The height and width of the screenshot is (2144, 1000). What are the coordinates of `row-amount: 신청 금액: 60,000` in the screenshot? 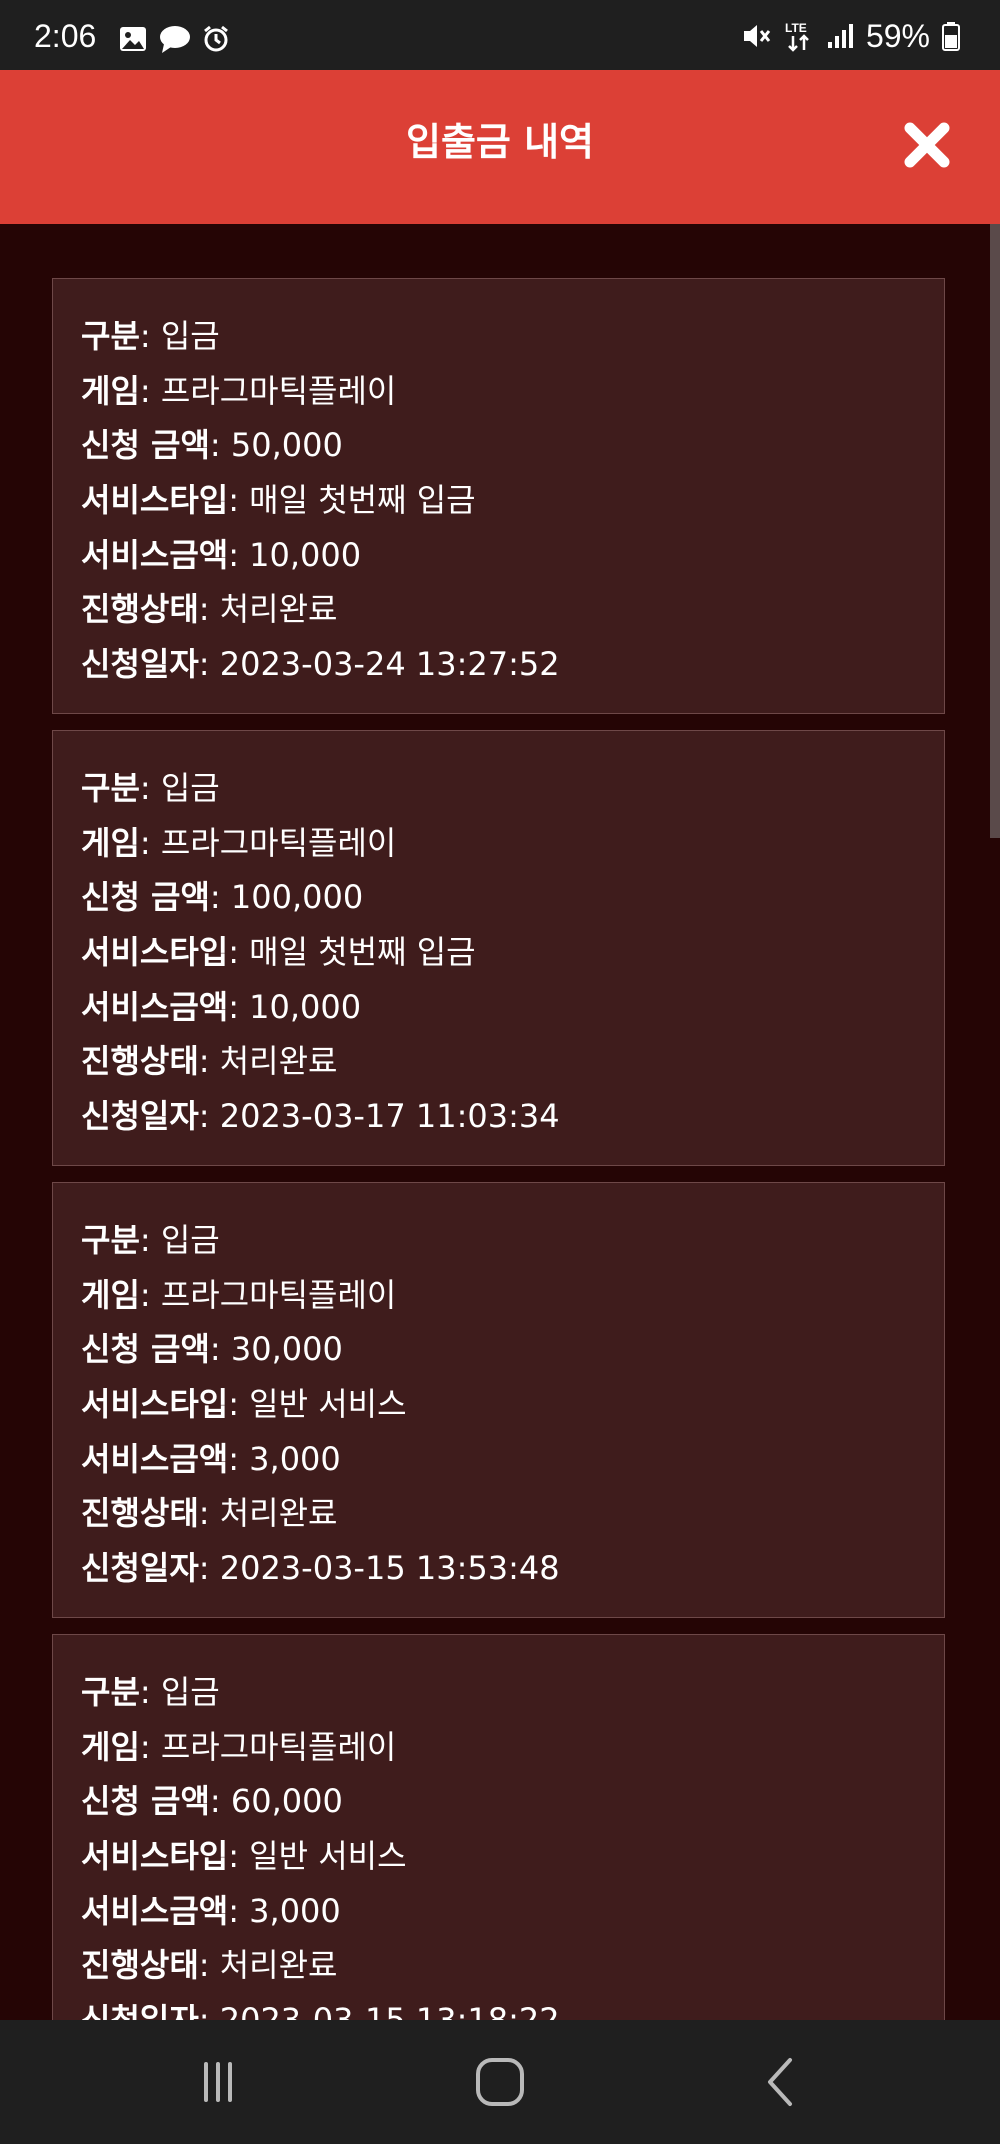 It's located at (212, 1801).